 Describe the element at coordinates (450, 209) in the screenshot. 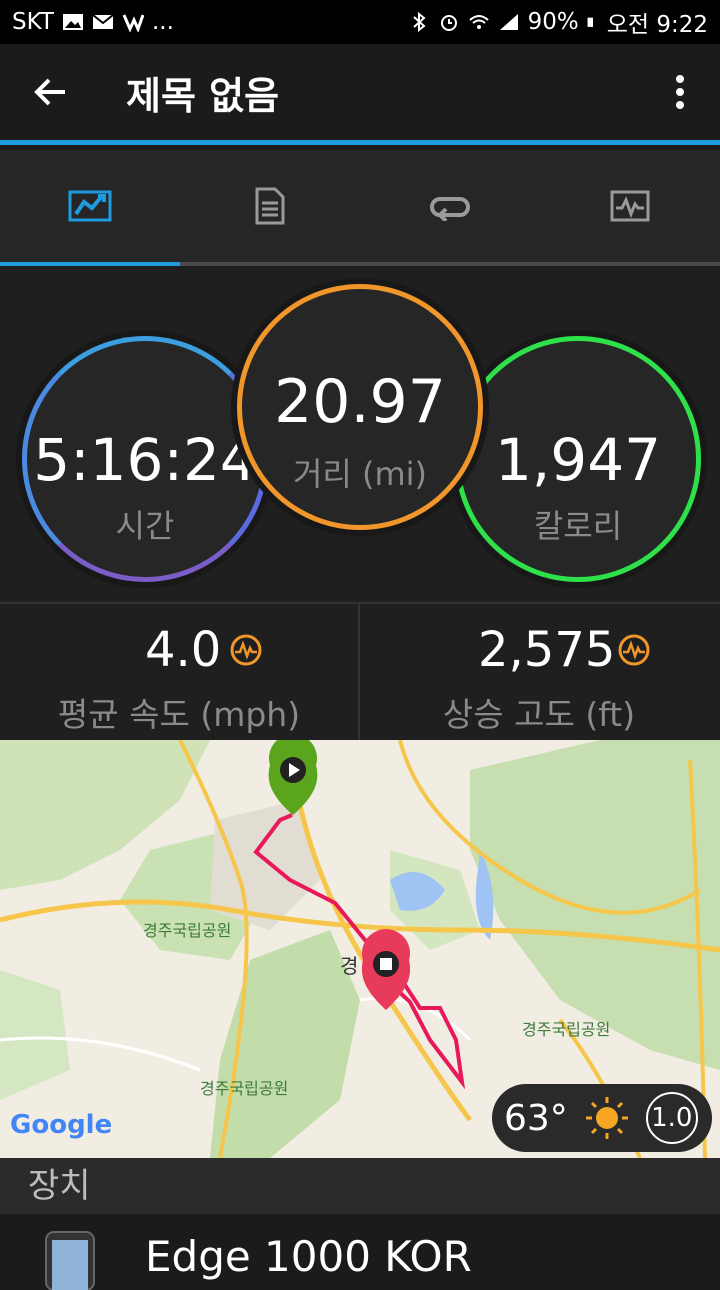

I see `laps-icon` at that location.